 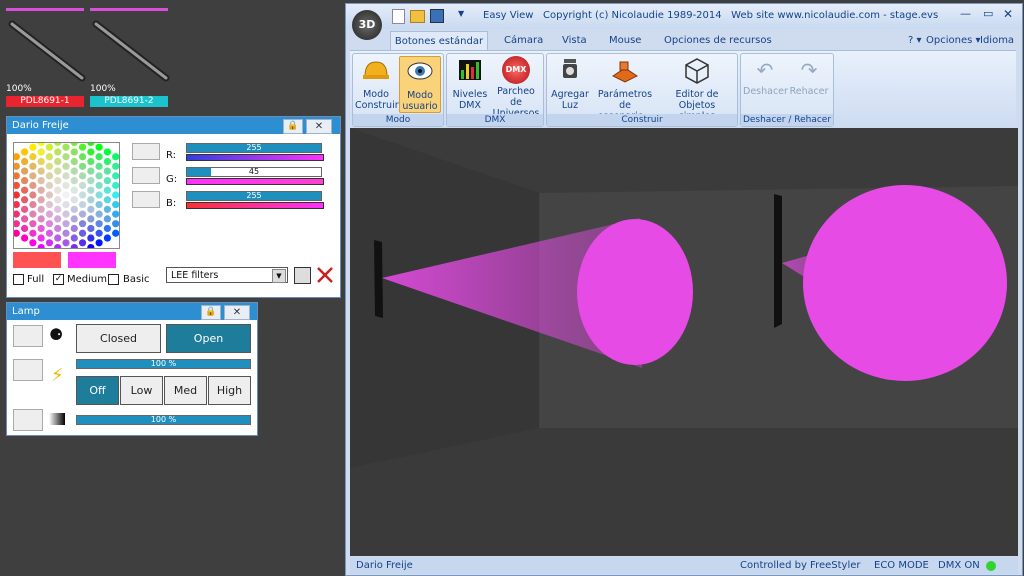 What do you see at coordinates (254, 172) in the screenshot?
I see `g-value-bar: 45` at bounding box center [254, 172].